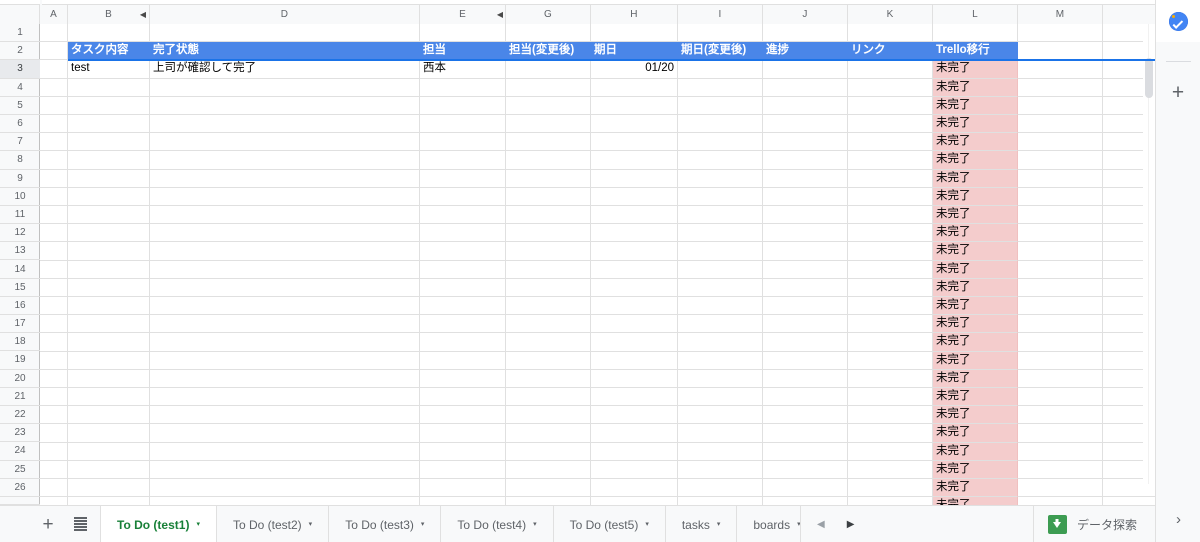  I want to click on table-row: タスク内容 完了状態 担当 担当(変更後) 期日 期日(変更後) 進捗 リンク Trello移行, so click(597, 51).